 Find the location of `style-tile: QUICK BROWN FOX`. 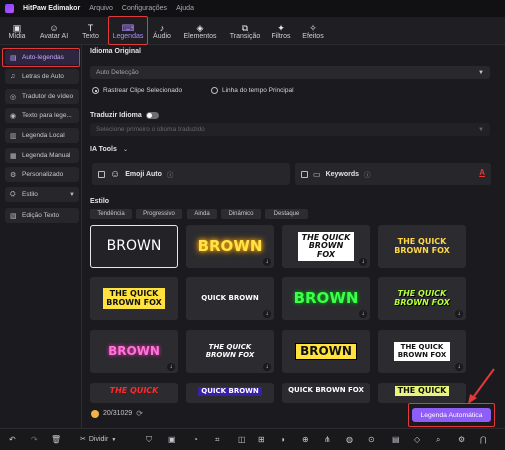

style-tile: QUICK BROWN FOX is located at coordinates (326, 393).